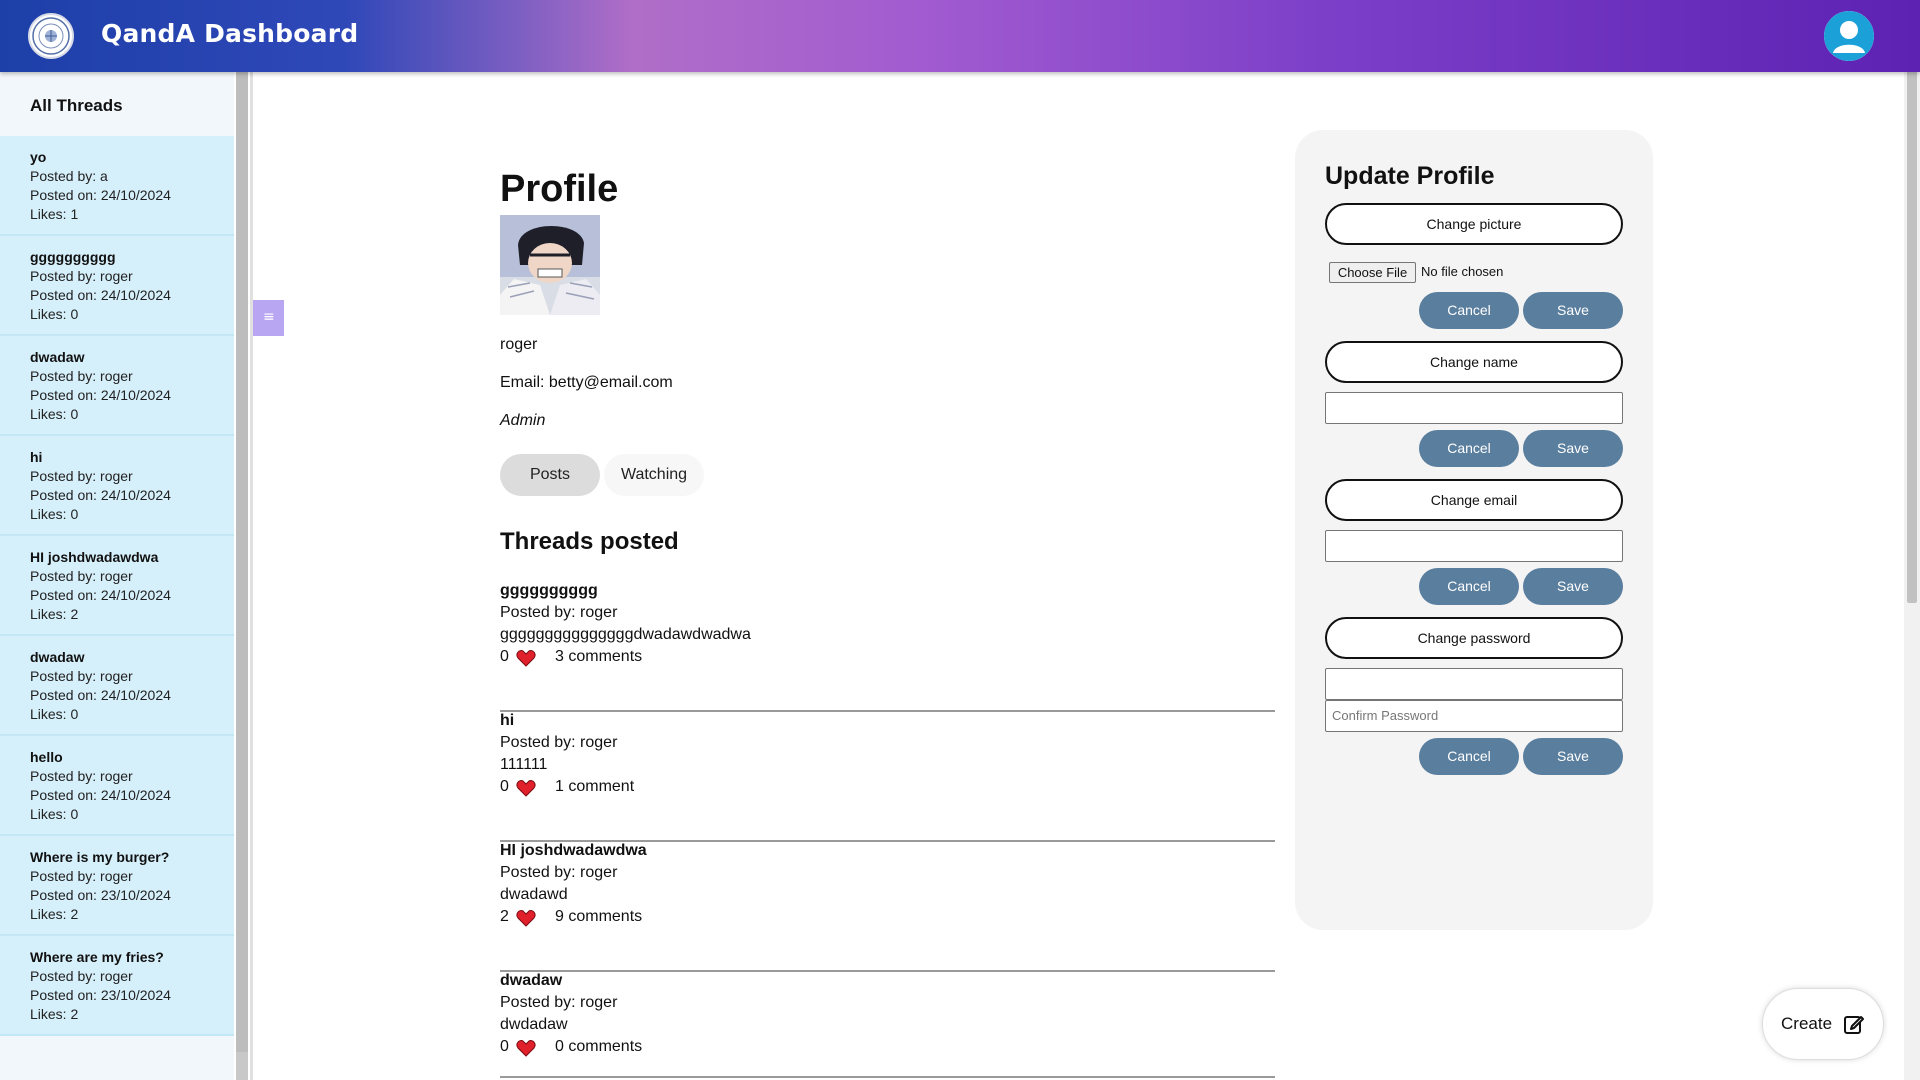  I want to click on sidebar-scrollbar-thumb, so click(242, 562).